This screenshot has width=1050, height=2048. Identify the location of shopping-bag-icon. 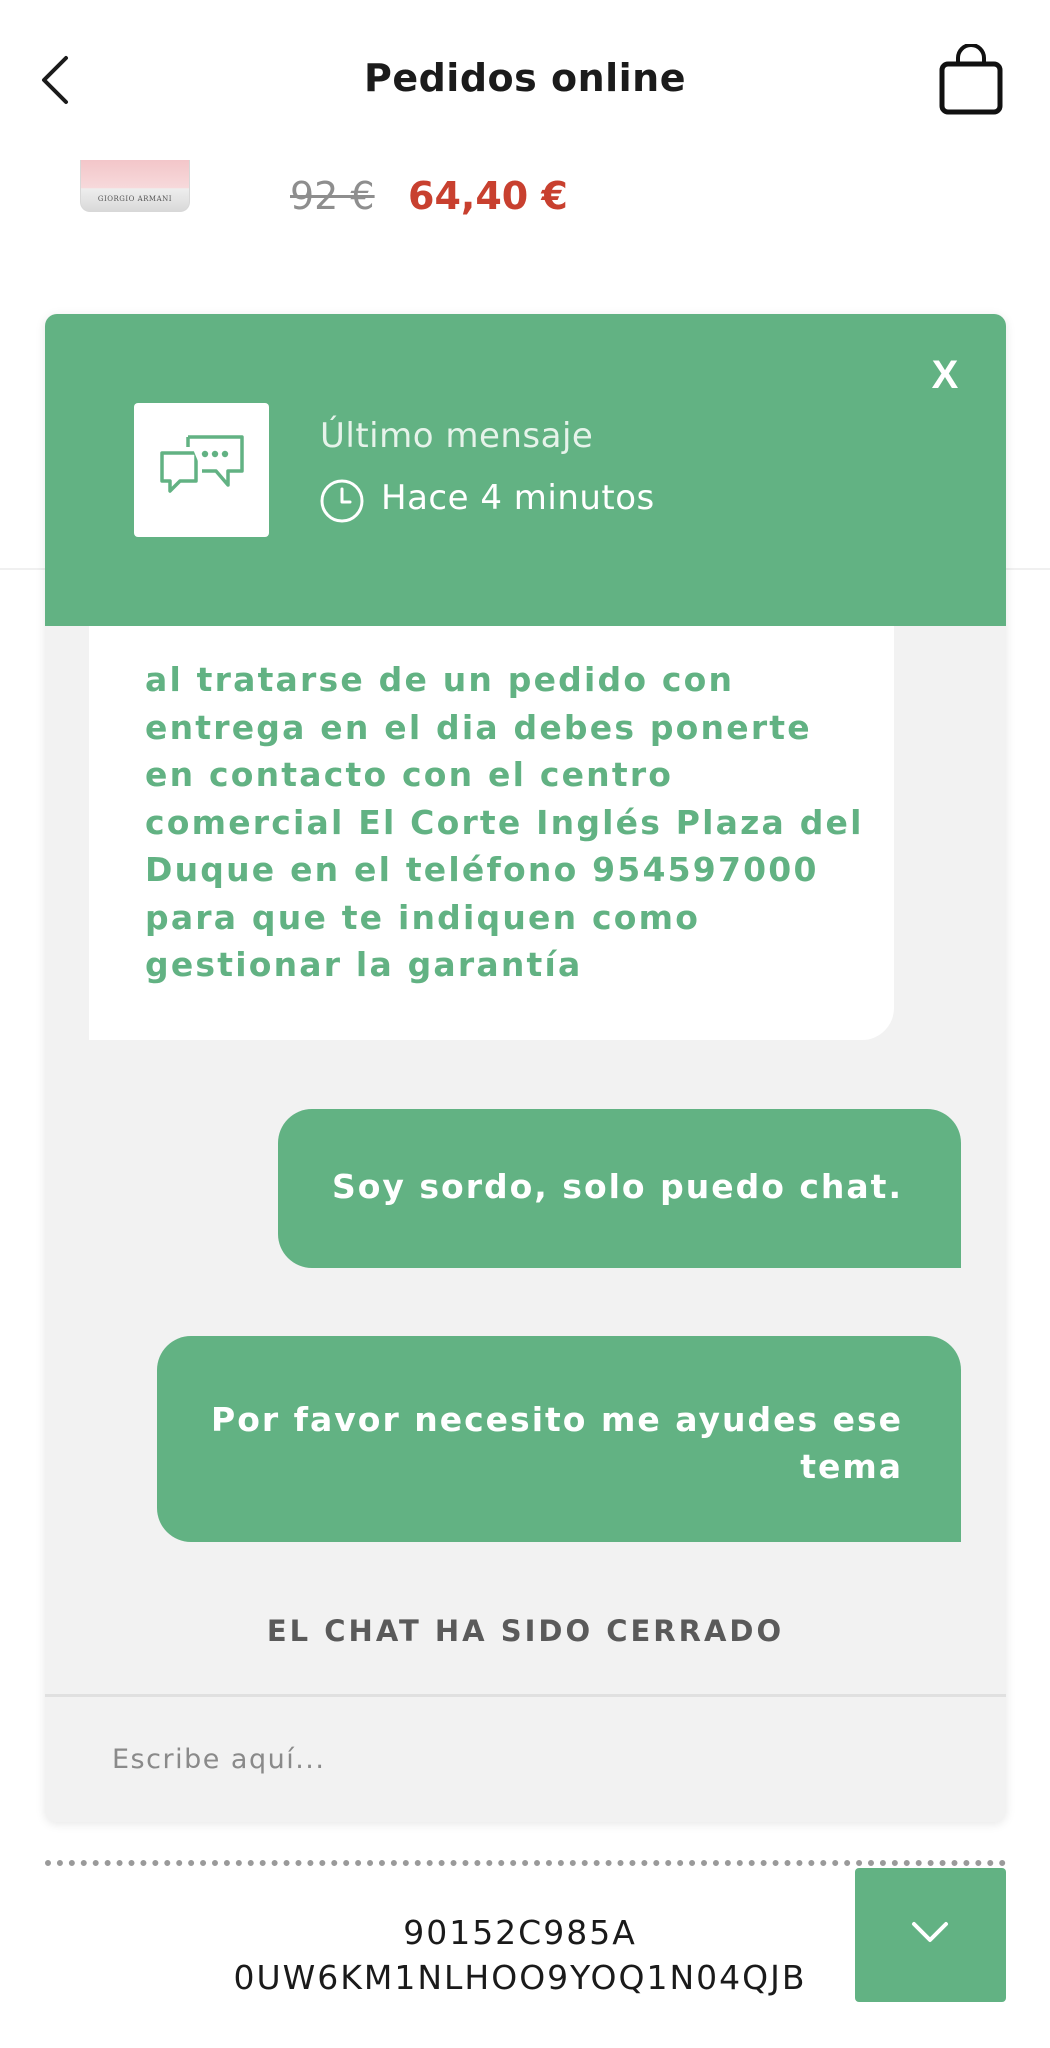
(971, 79).